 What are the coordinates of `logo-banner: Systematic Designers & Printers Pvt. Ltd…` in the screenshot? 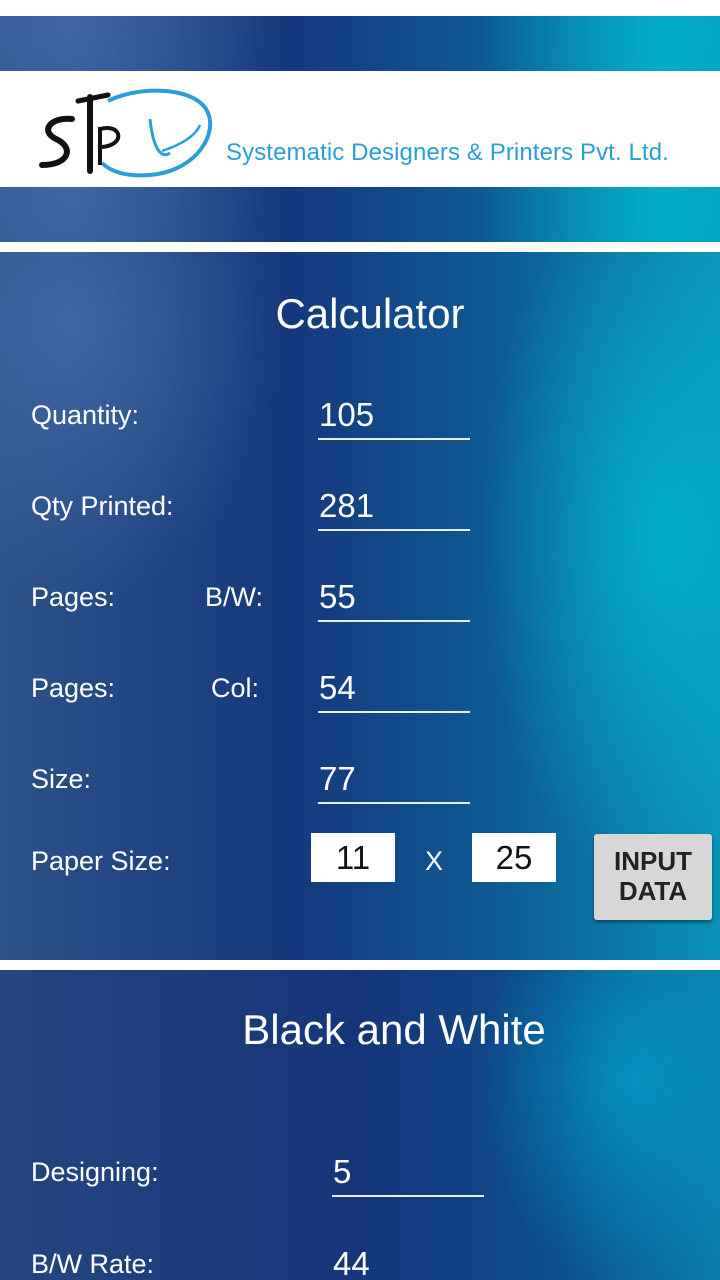 It's located at (360, 129).